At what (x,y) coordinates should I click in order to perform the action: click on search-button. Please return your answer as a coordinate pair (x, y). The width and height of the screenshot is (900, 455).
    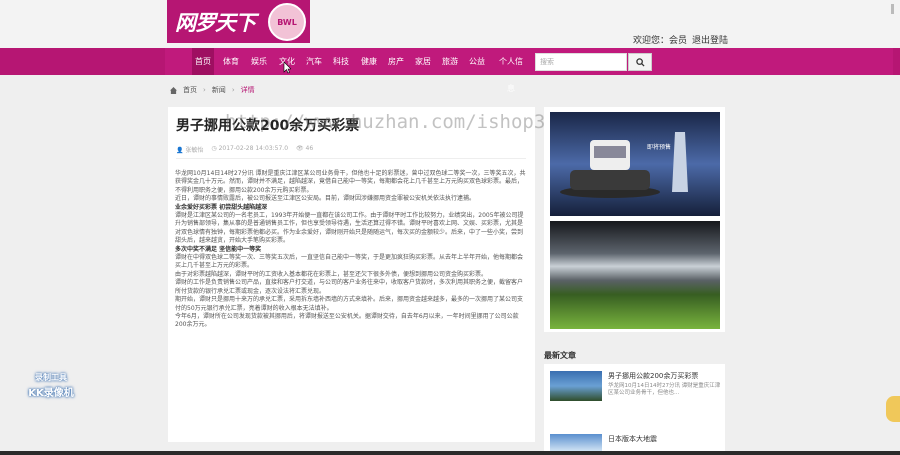
    Looking at the image, I should click on (640, 62).